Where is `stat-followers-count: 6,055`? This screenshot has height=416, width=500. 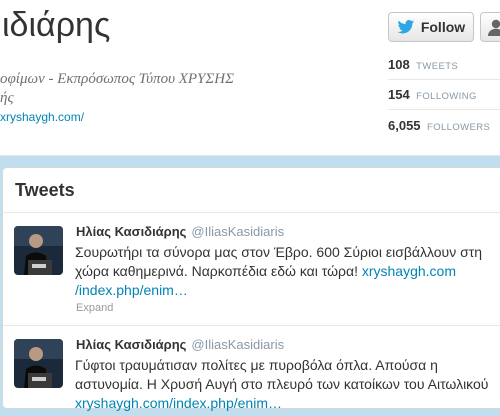
stat-followers-count: 6,055 is located at coordinates (404, 125).